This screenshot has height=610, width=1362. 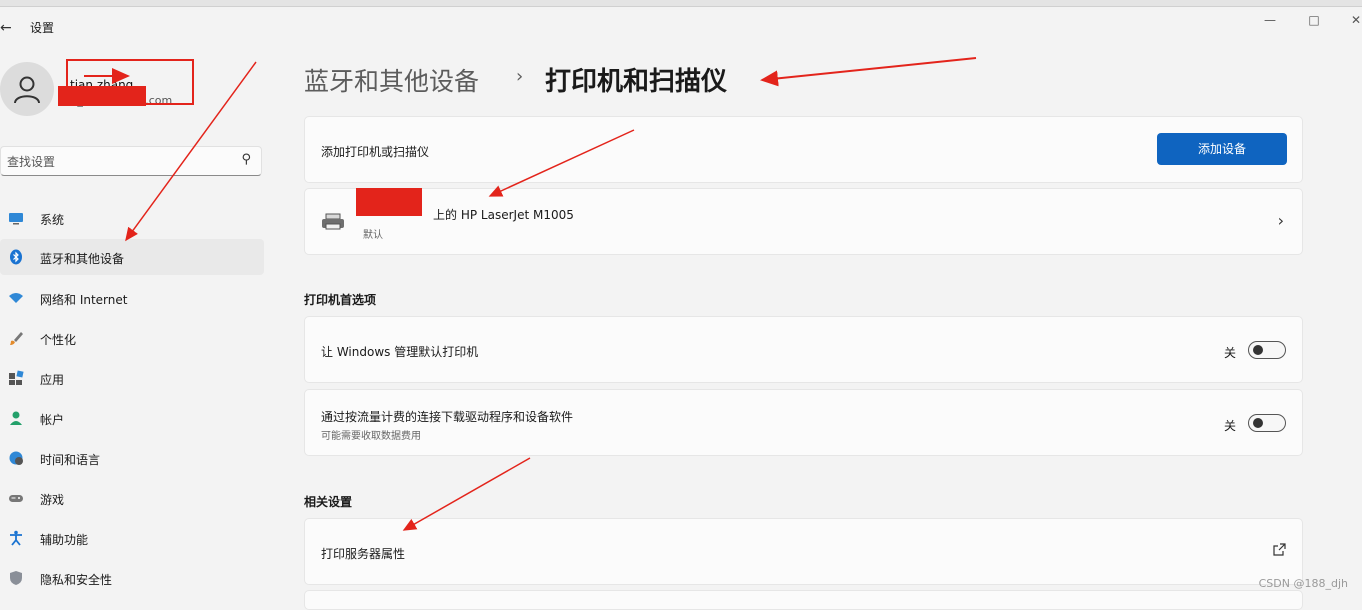 I want to click on watermark: CSDN @188_djh, so click(x=1303, y=583).